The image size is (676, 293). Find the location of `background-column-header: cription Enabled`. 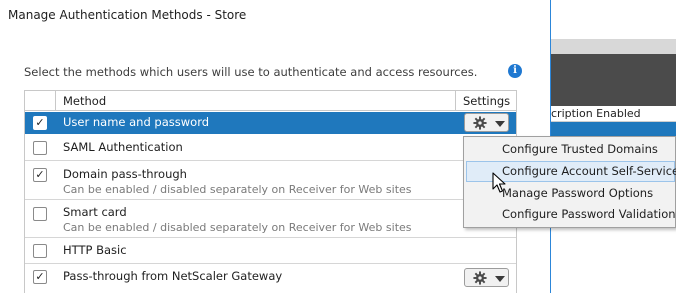

background-column-header: cription Enabled is located at coordinates (613, 114).